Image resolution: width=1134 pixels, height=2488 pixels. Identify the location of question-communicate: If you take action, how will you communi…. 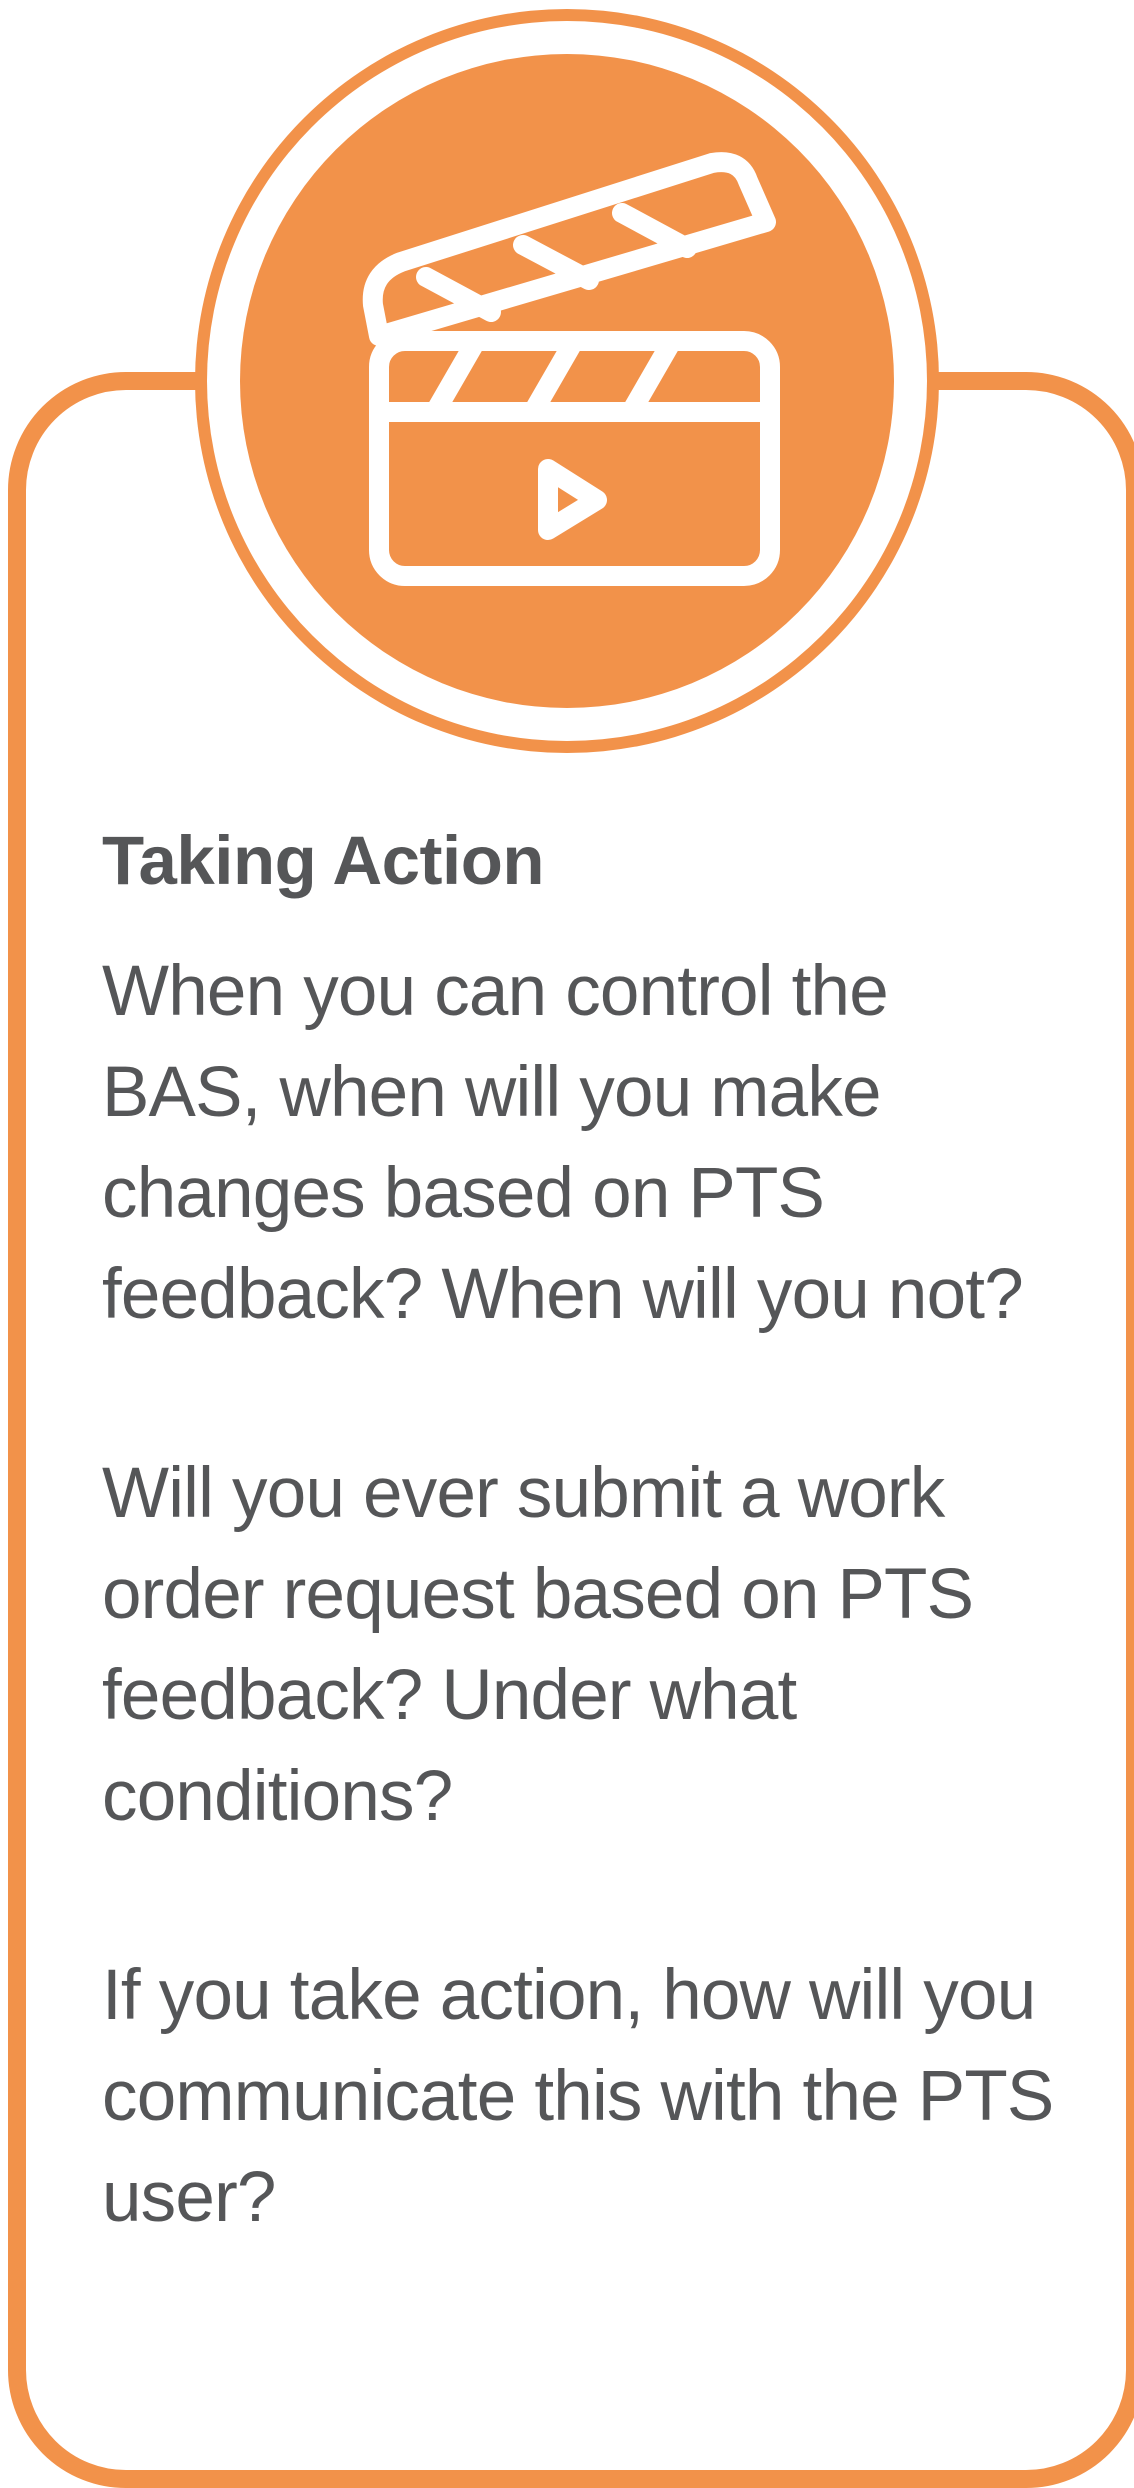
(578, 2096).